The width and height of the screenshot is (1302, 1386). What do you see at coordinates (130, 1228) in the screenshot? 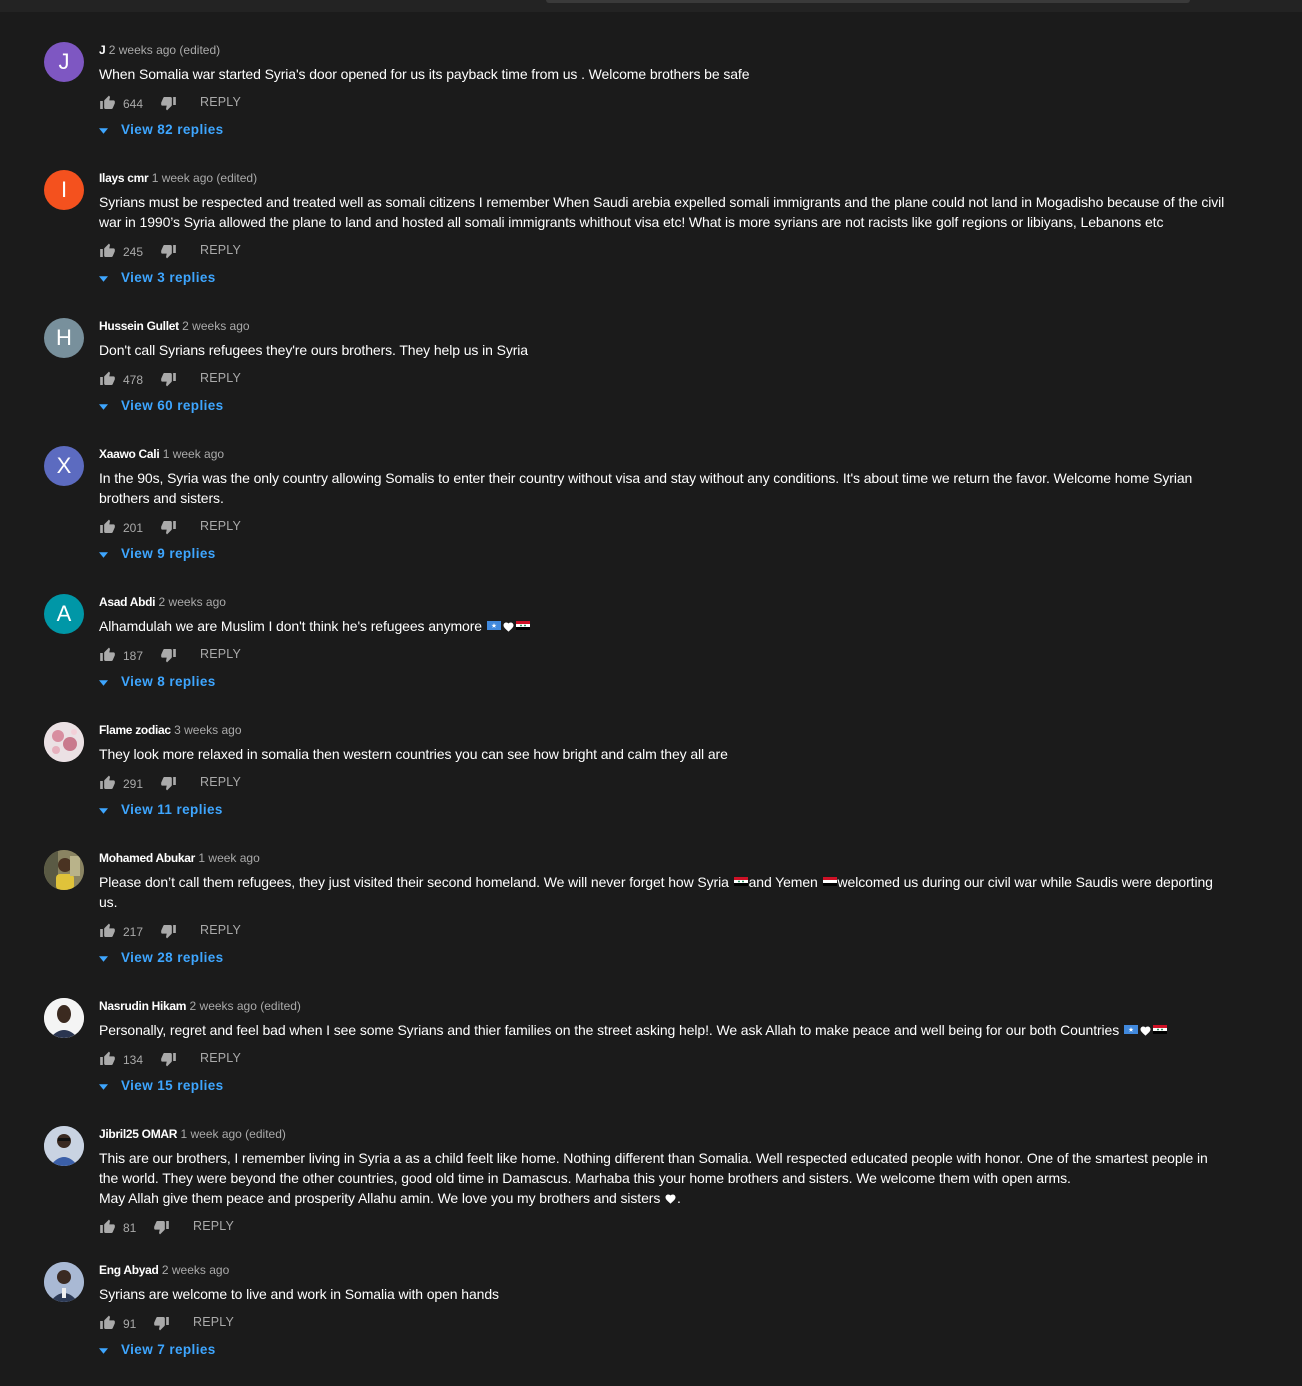
I see `like-count: 81` at bounding box center [130, 1228].